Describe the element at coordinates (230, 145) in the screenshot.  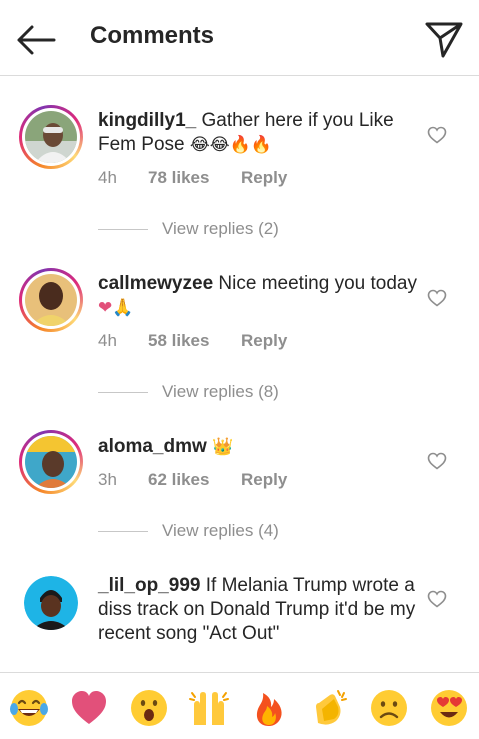
I see `comment-emojis: 😂😂🔥🔥` at that location.